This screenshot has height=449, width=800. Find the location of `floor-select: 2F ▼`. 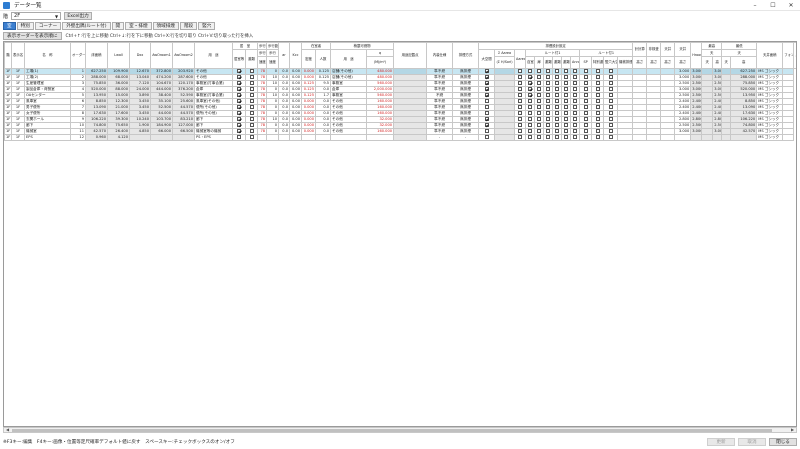

floor-select: 2F ▼ is located at coordinates (36, 16).